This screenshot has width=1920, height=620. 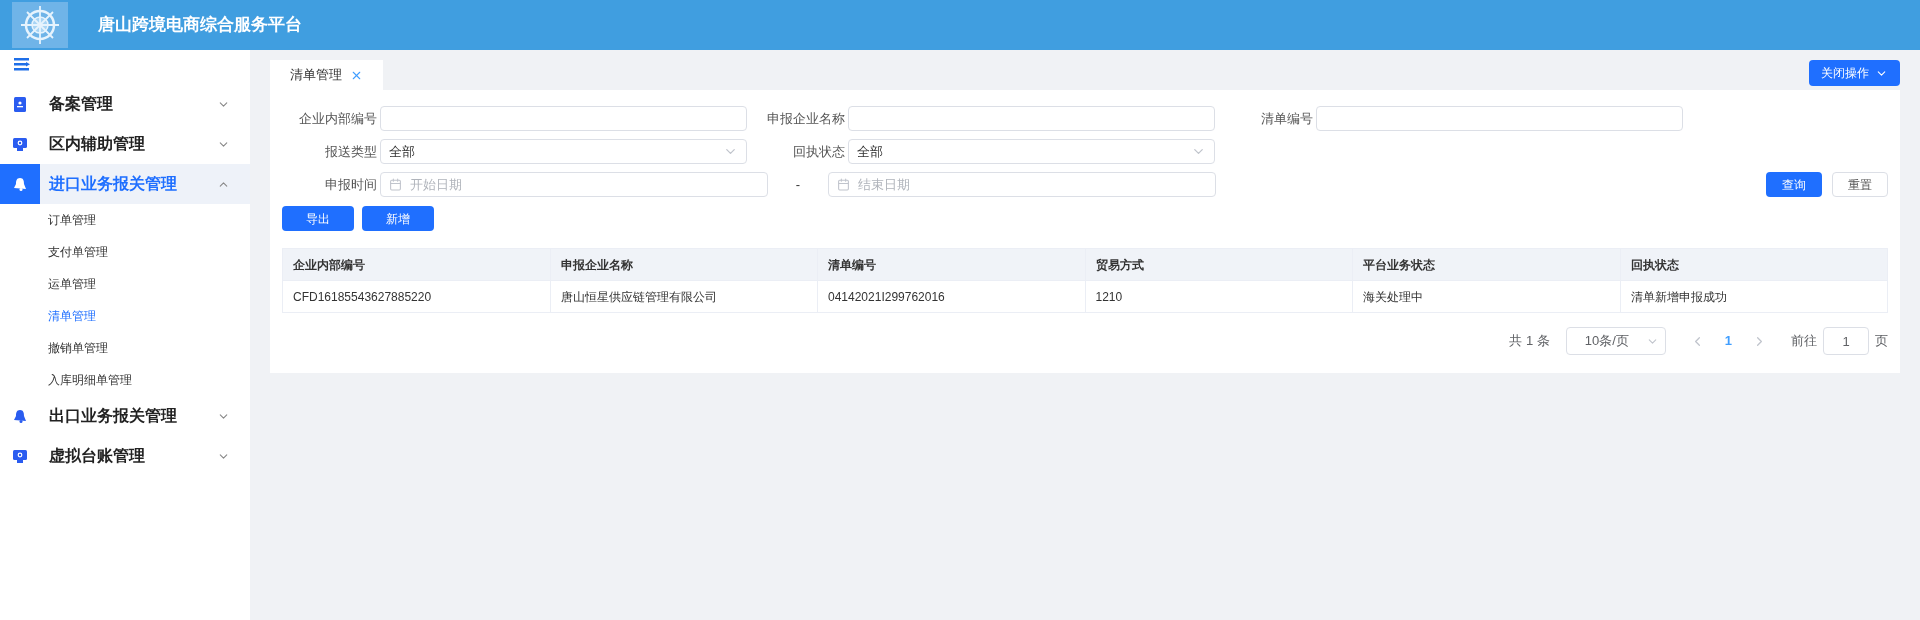 What do you see at coordinates (20, 104) in the screenshot?
I see `document-icon` at bounding box center [20, 104].